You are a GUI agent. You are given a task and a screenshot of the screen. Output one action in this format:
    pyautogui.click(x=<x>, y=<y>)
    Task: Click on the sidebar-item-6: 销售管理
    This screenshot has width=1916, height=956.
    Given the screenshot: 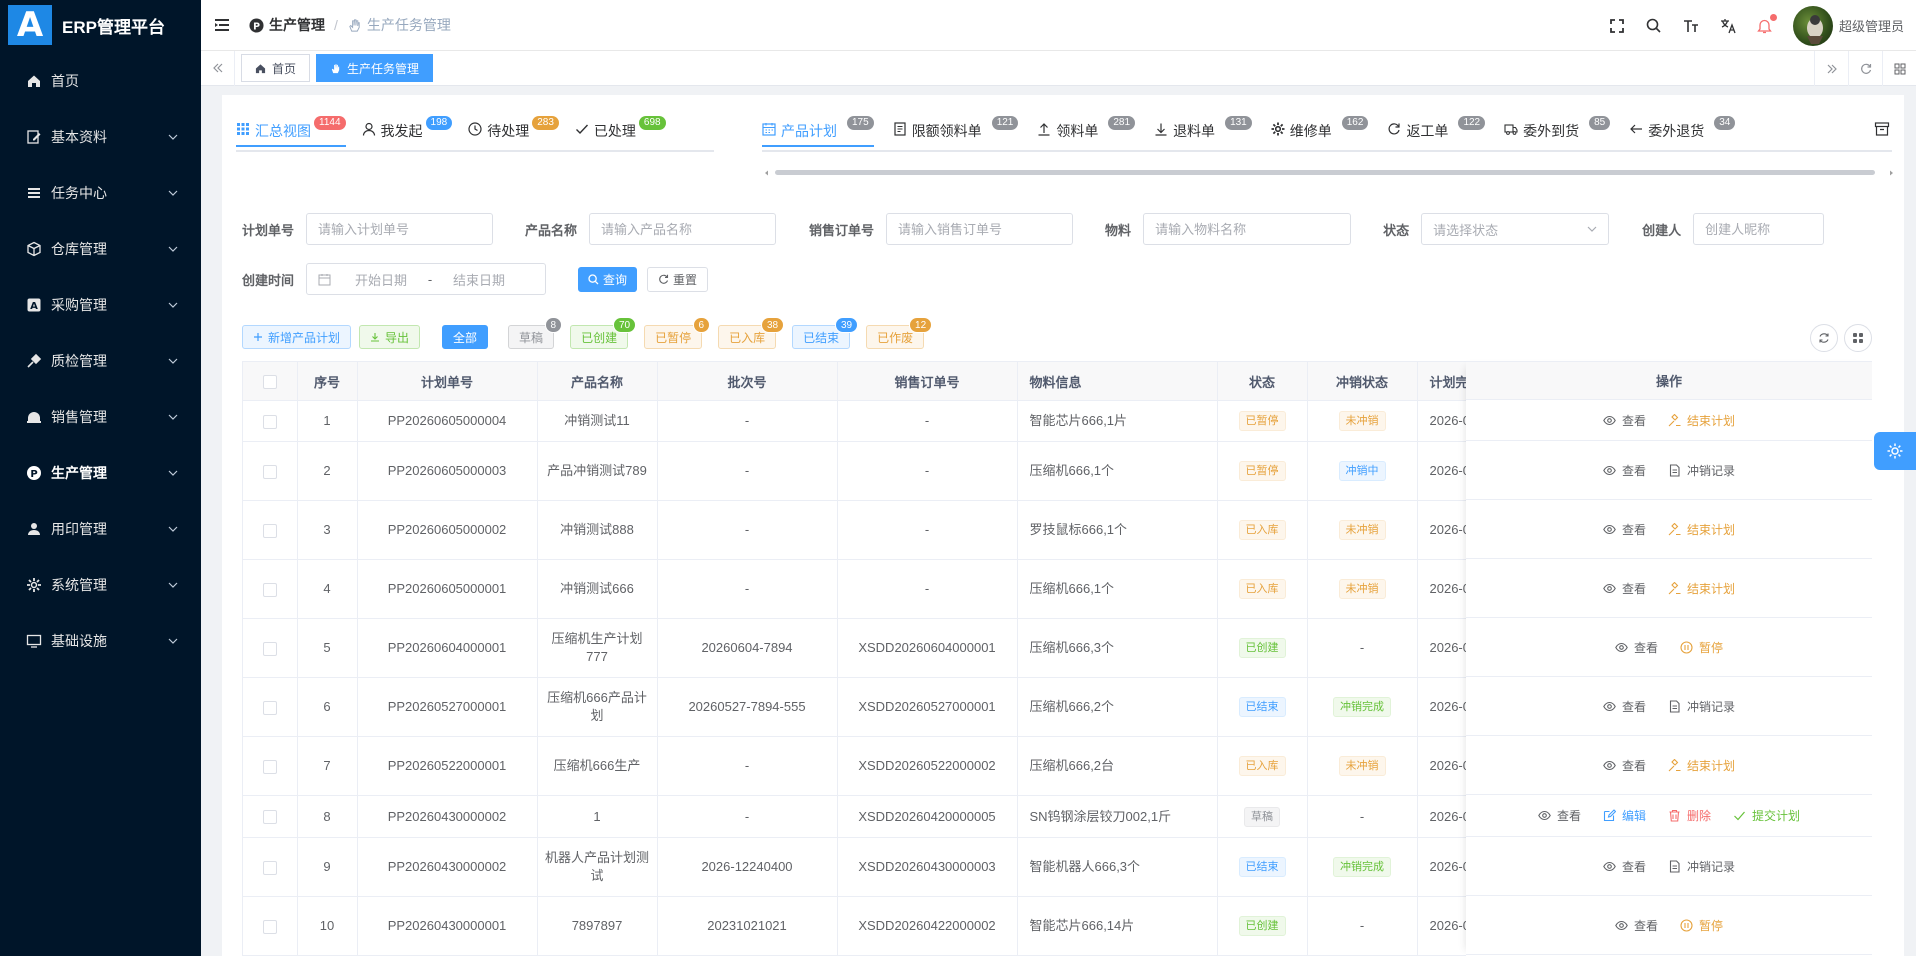 What is the action you would take?
    pyautogui.click(x=100, y=417)
    